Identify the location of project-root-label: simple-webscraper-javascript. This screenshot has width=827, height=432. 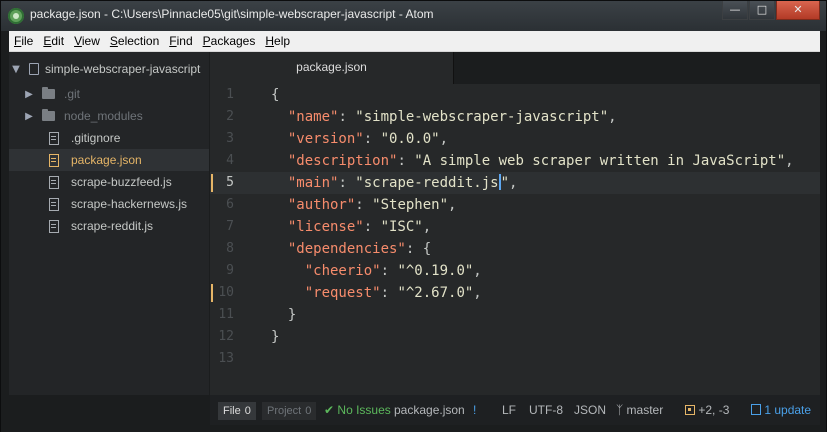
(123, 69).